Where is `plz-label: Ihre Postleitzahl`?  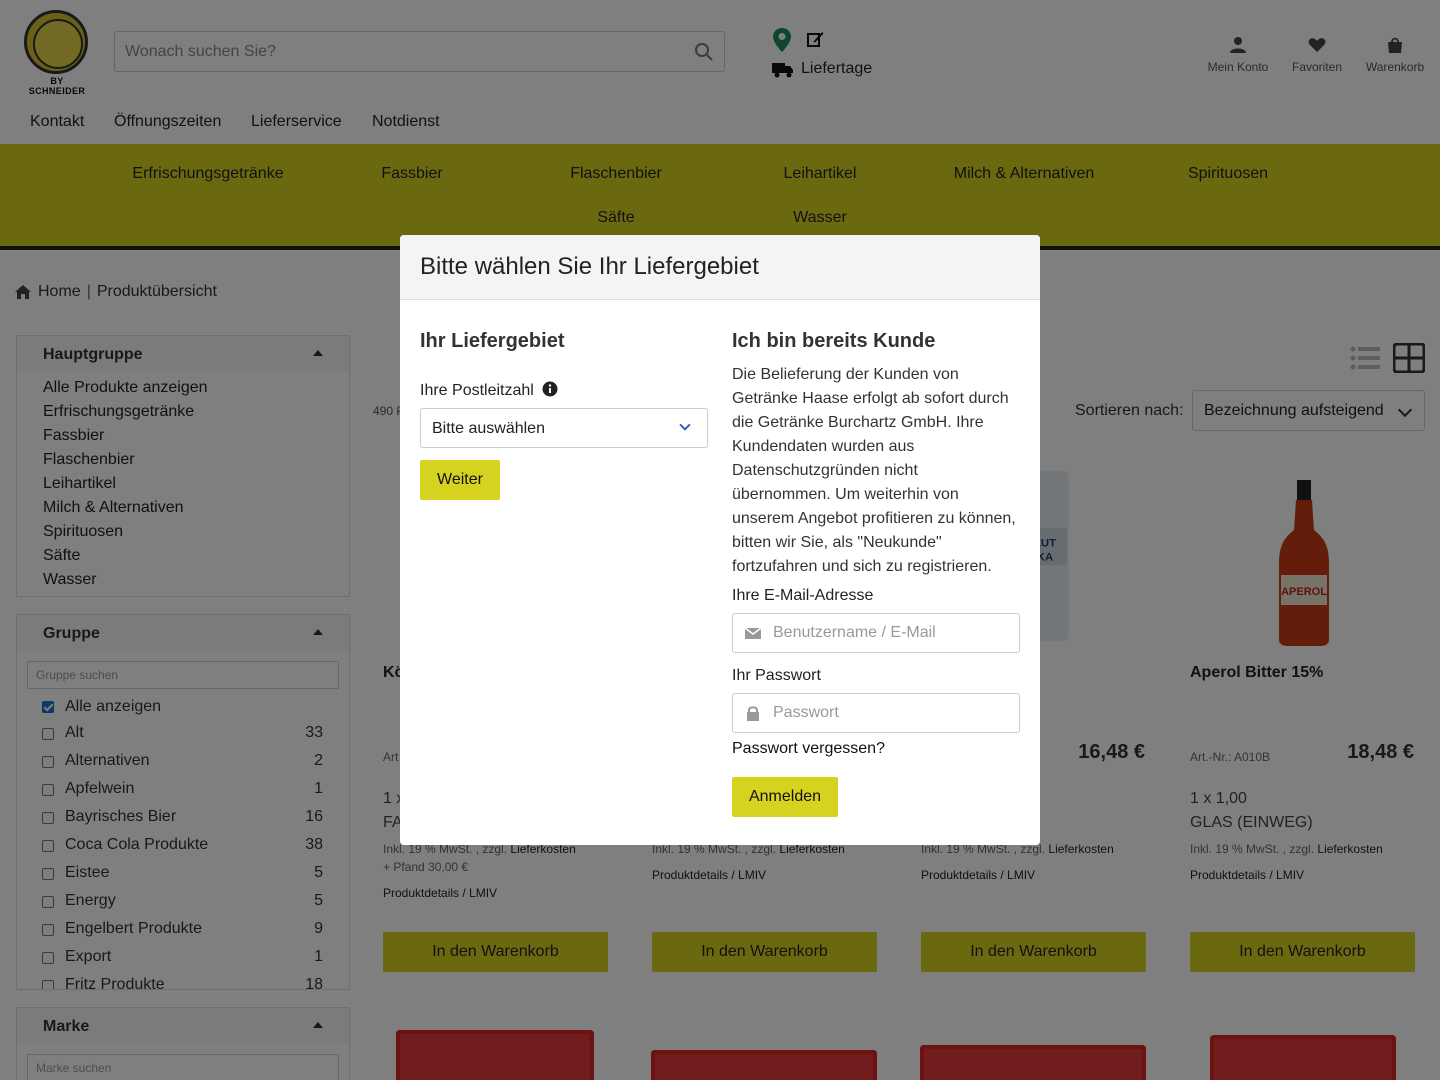
plz-label: Ihre Postleitzahl is located at coordinates (477, 390).